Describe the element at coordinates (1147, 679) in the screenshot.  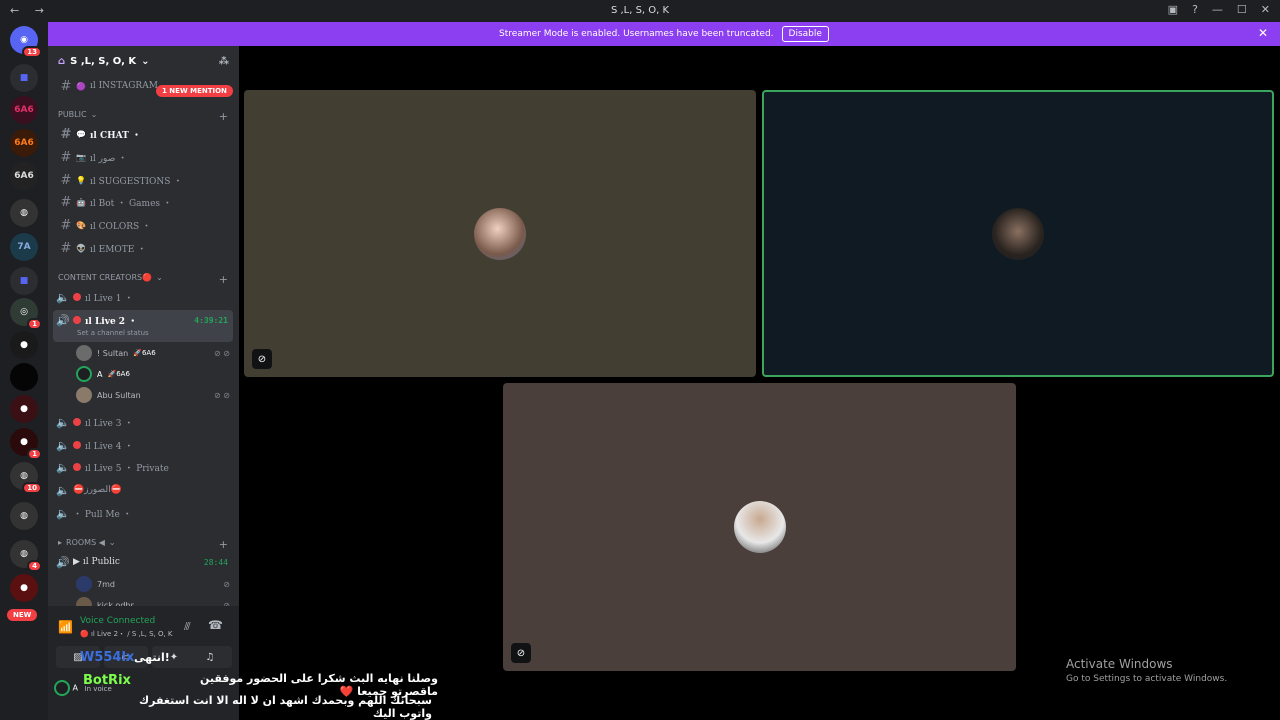
I see `activate-windows-subtitle: Go to Settings to activate Windows.` at that location.